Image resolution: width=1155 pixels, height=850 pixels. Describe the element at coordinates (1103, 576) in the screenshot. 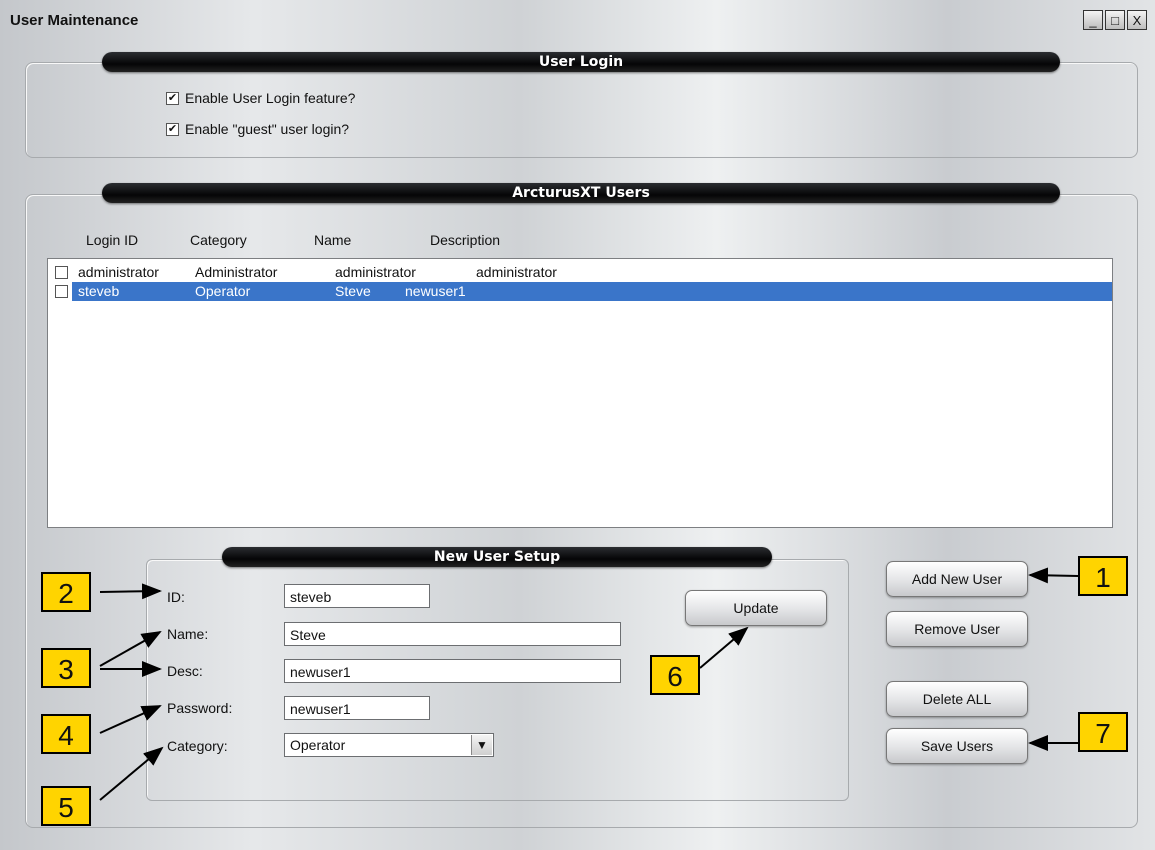

I see `callout-1: 1` at that location.